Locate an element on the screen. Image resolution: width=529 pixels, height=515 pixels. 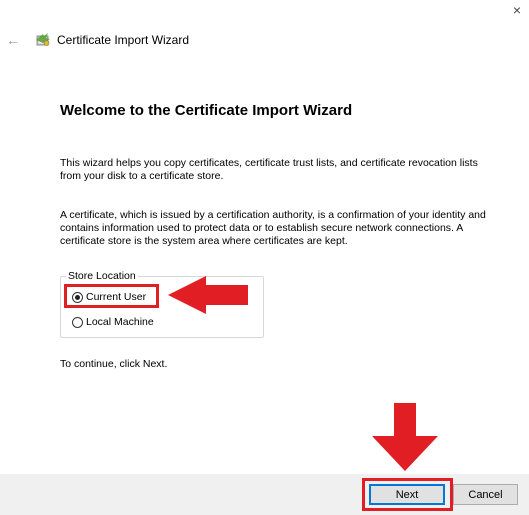
local-machine-radio is located at coordinates (77, 322).